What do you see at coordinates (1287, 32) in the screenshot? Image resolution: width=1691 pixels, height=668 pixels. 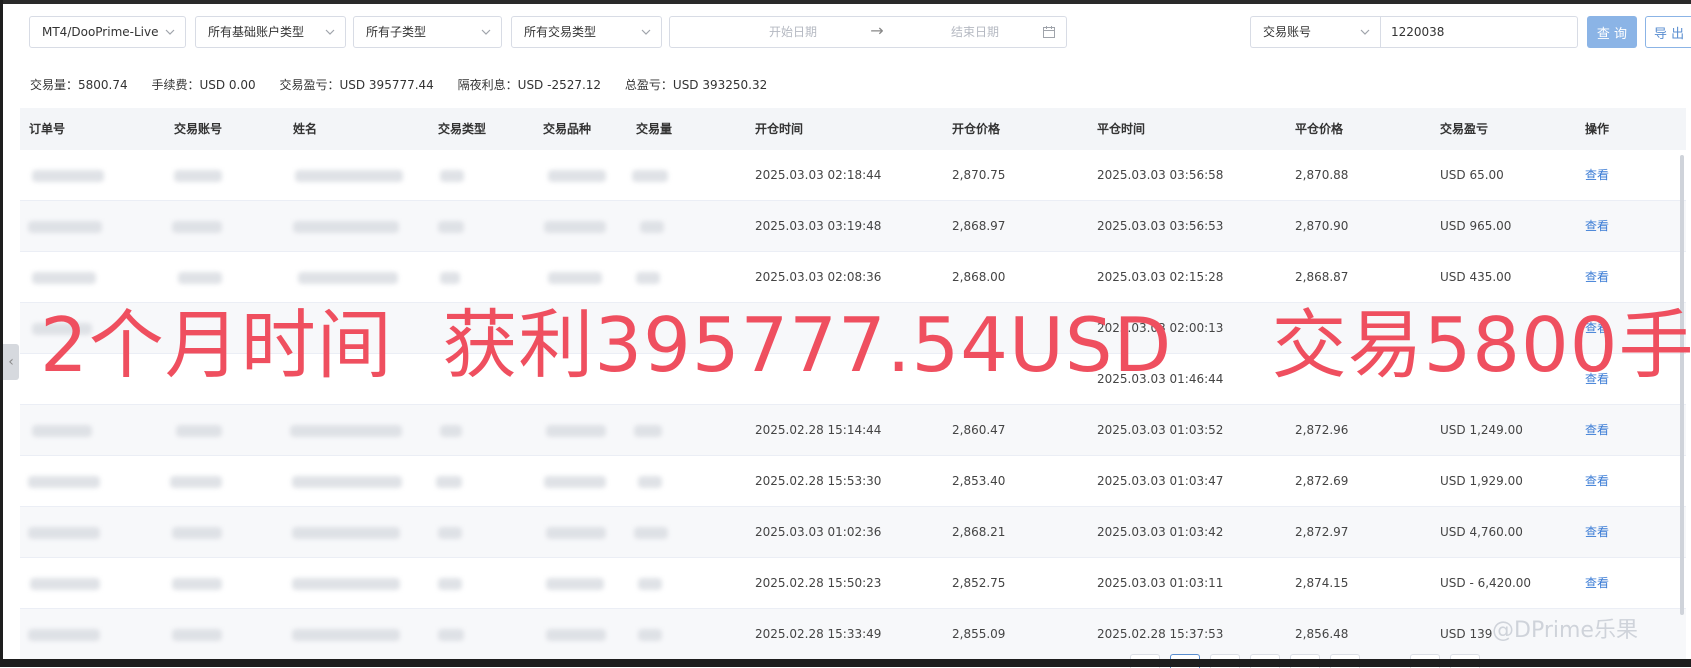 I see `account-field-value: 交易账号` at bounding box center [1287, 32].